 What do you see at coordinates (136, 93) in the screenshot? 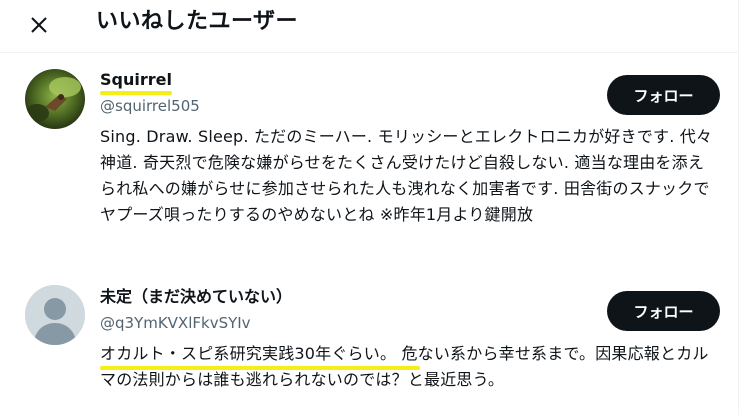
I see `name-highlight` at bounding box center [136, 93].